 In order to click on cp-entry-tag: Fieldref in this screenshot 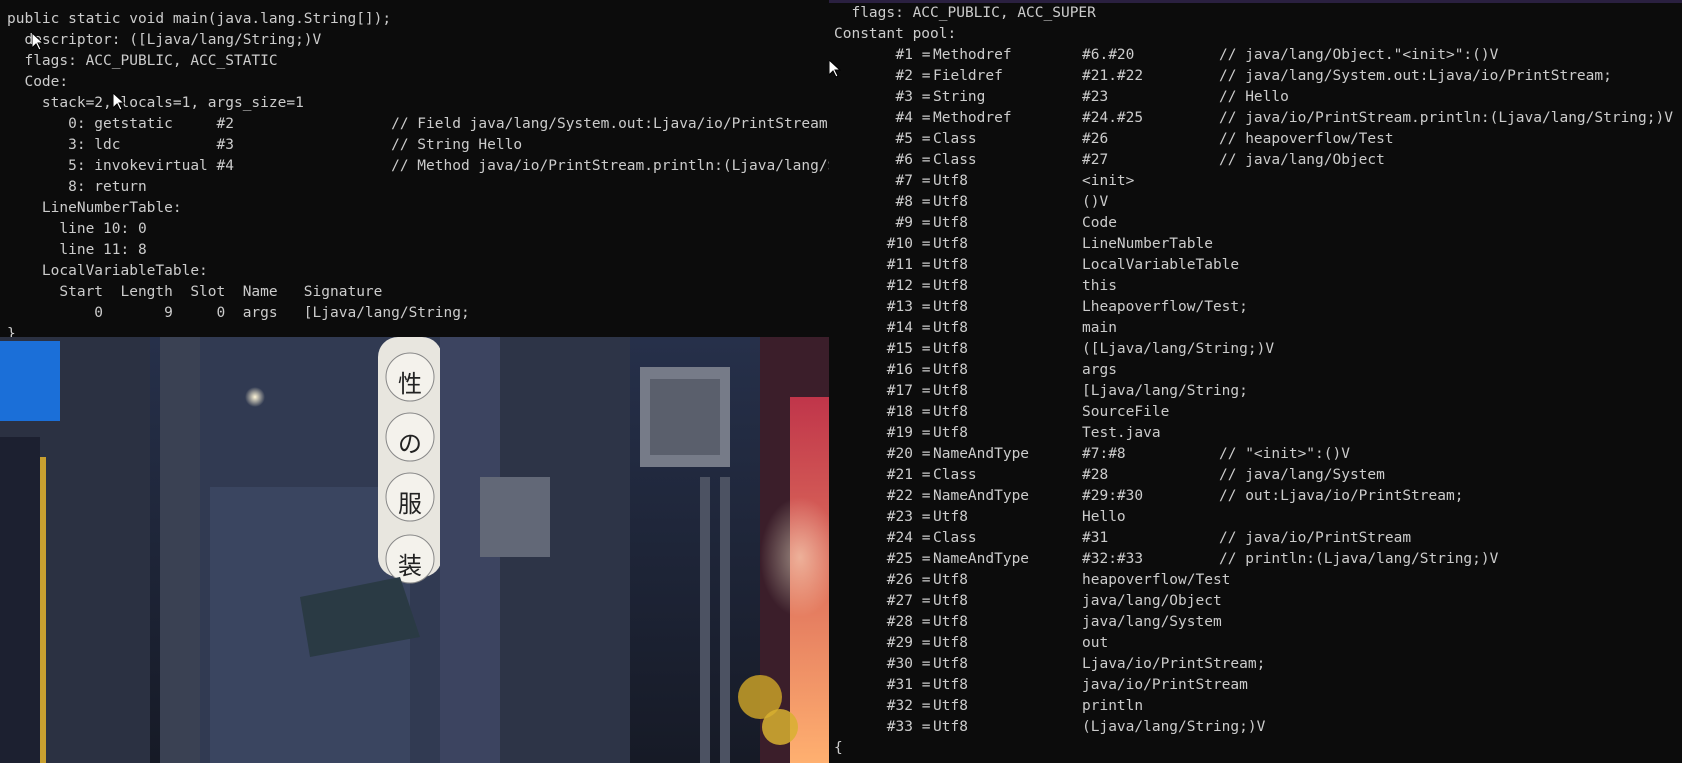, I will do `click(968, 76)`.